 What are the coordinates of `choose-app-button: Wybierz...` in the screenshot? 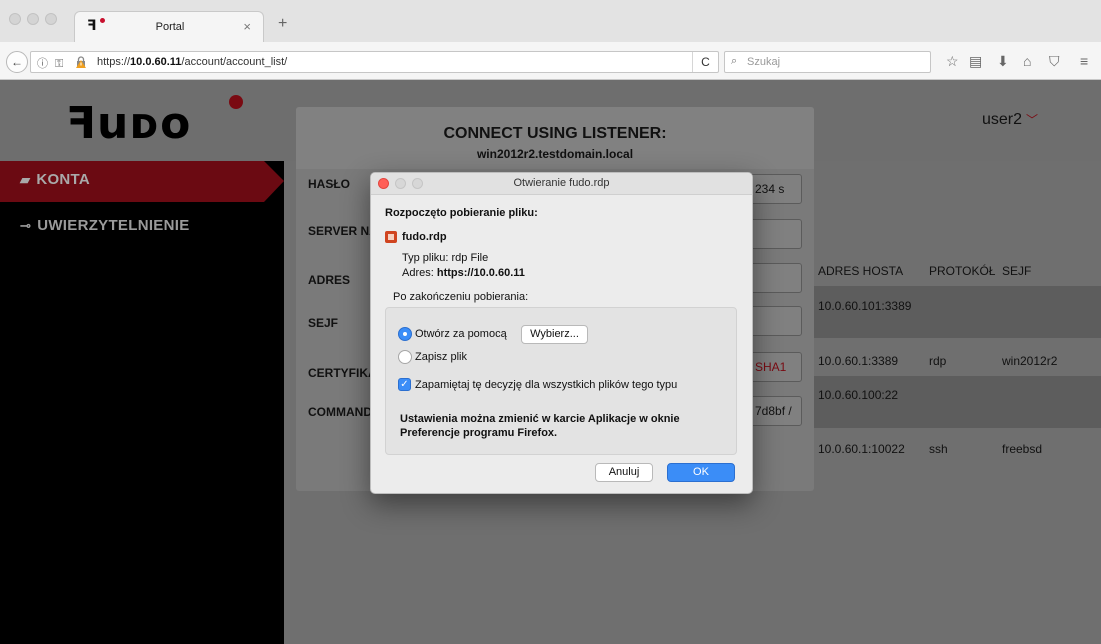 It's located at (554, 334).